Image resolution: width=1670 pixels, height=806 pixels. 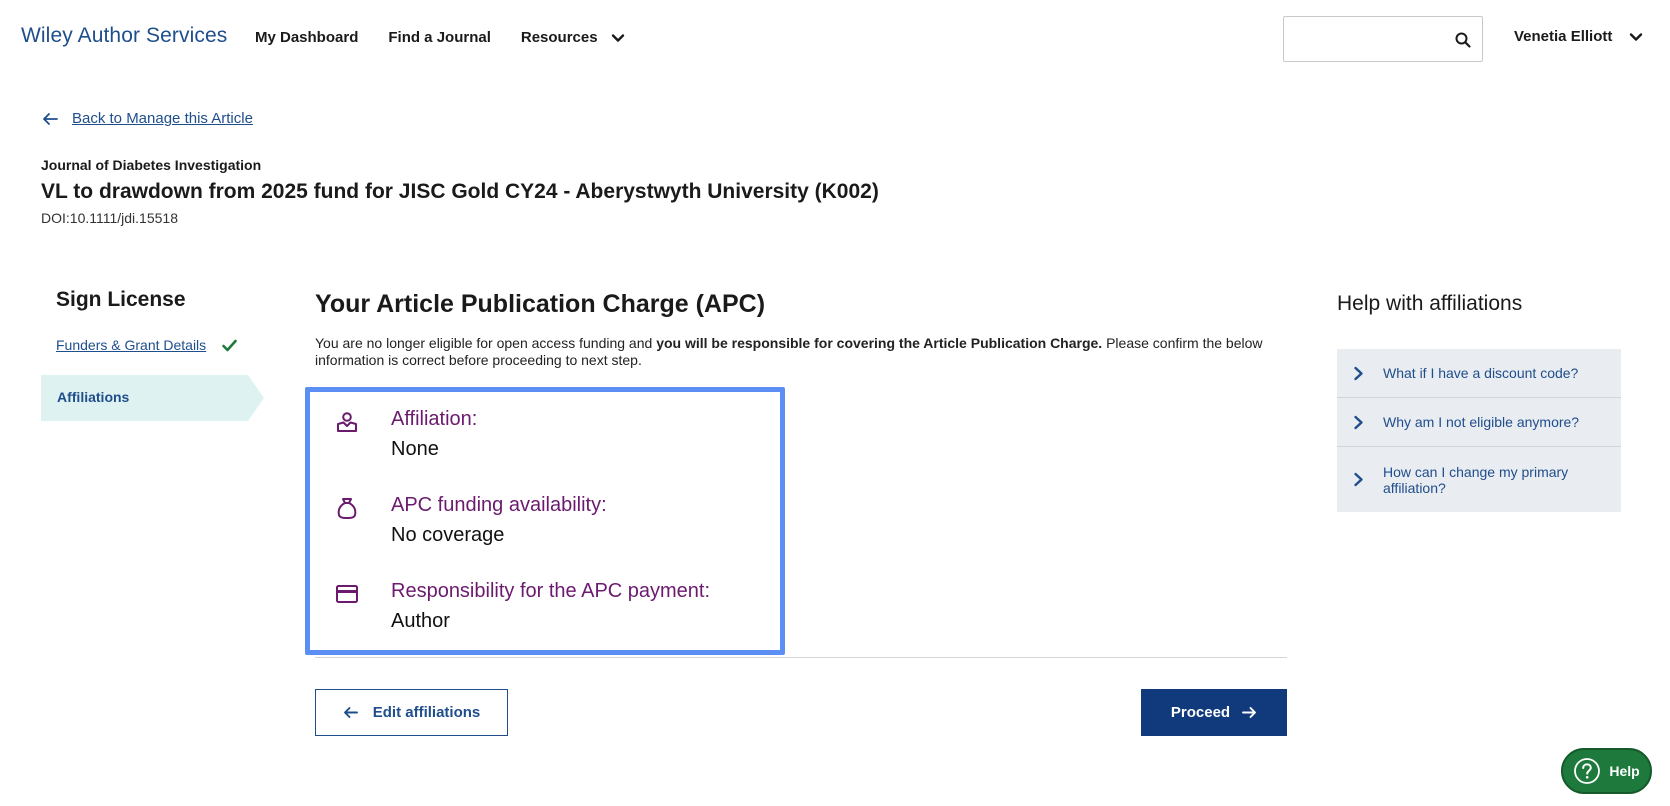 What do you see at coordinates (1624, 771) in the screenshot?
I see `help-button-label: Help` at bounding box center [1624, 771].